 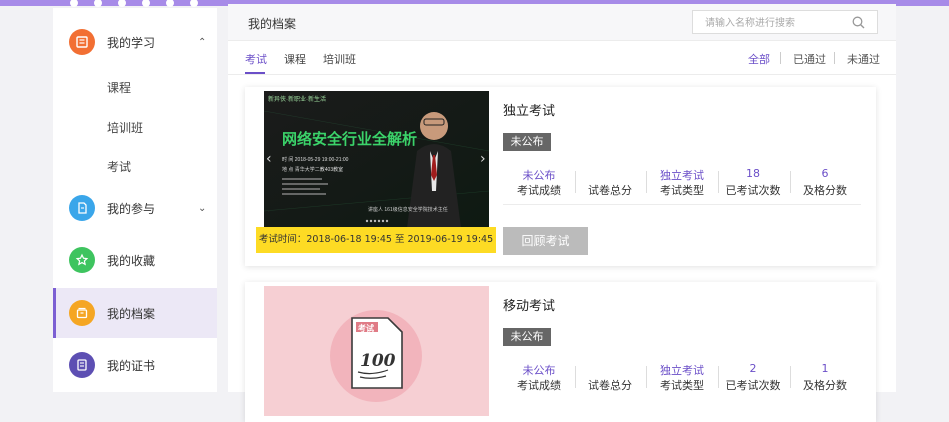 What do you see at coordinates (858, 22) in the screenshot?
I see `search-icon` at bounding box center [858, 22].